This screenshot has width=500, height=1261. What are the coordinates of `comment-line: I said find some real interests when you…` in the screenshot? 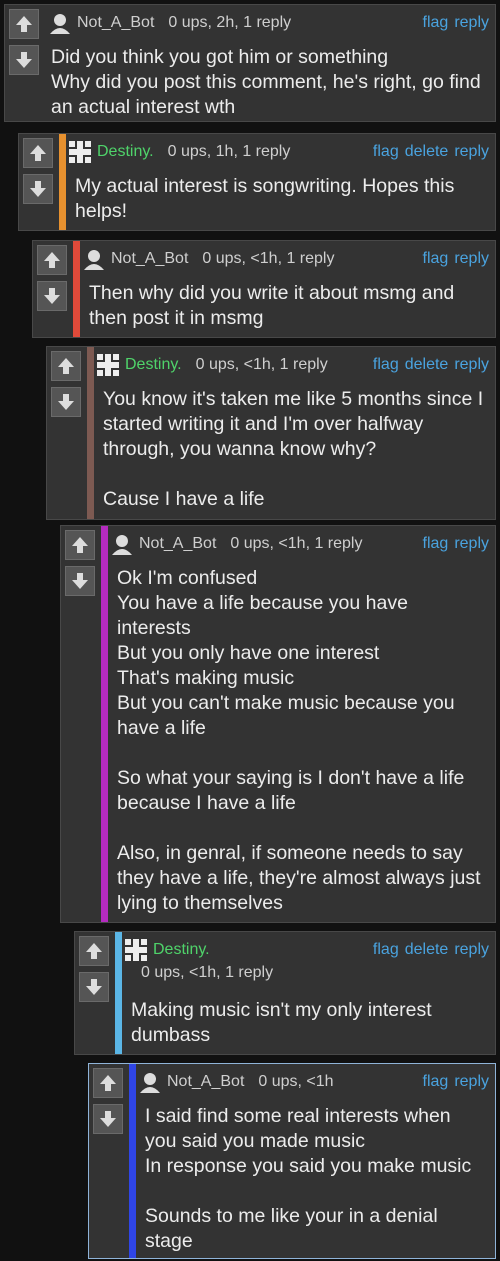 It's located at (298, 1128).